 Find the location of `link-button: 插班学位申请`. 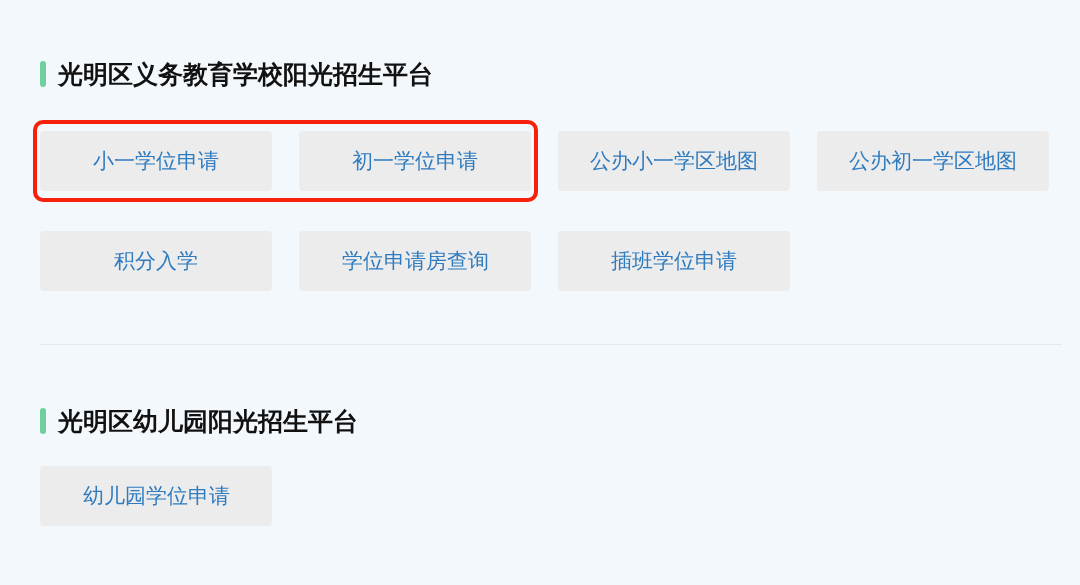

link-button: 插班学位申请 is located at coordinates (674, 261).